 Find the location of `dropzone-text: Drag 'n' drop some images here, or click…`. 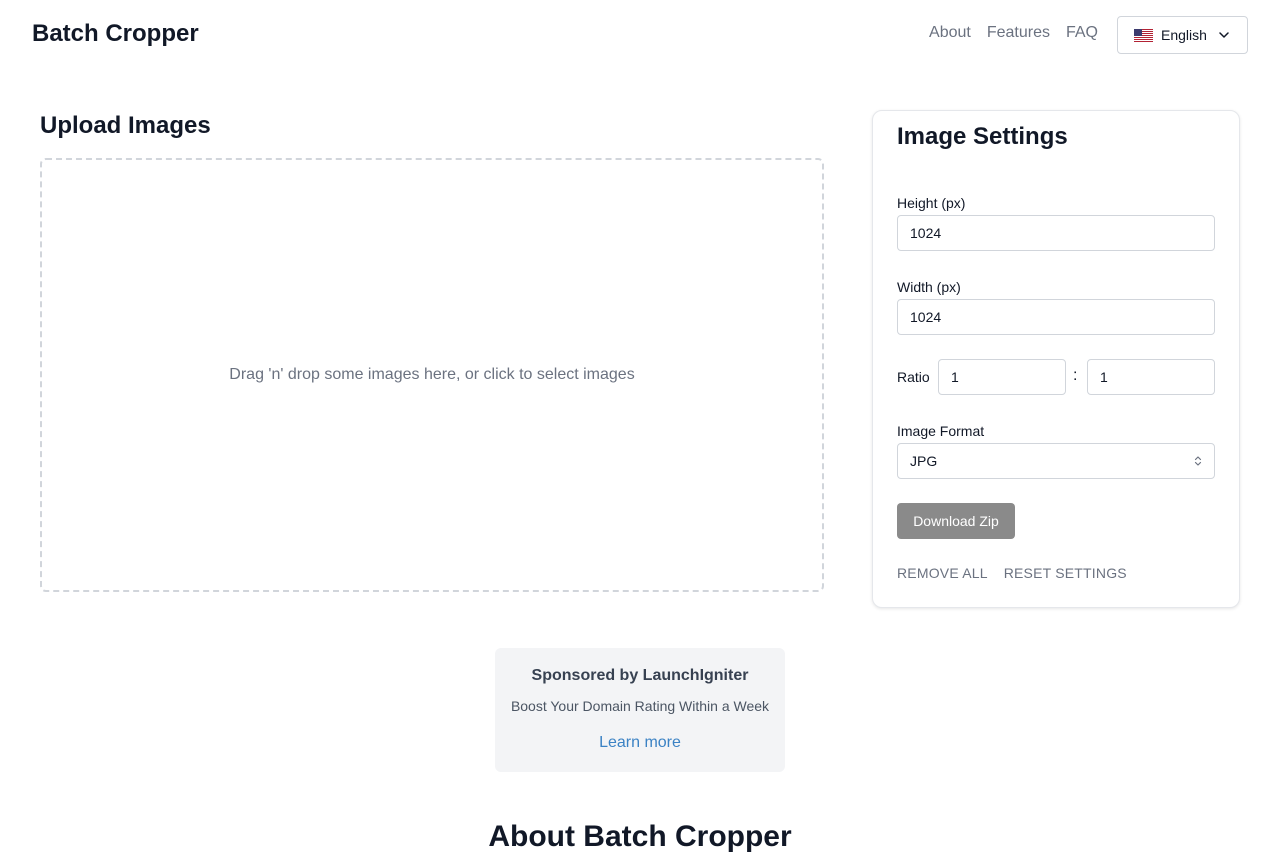

dropzone-text: Drag 'n' drop some images here, or click… is located at coordinates (432, 374).